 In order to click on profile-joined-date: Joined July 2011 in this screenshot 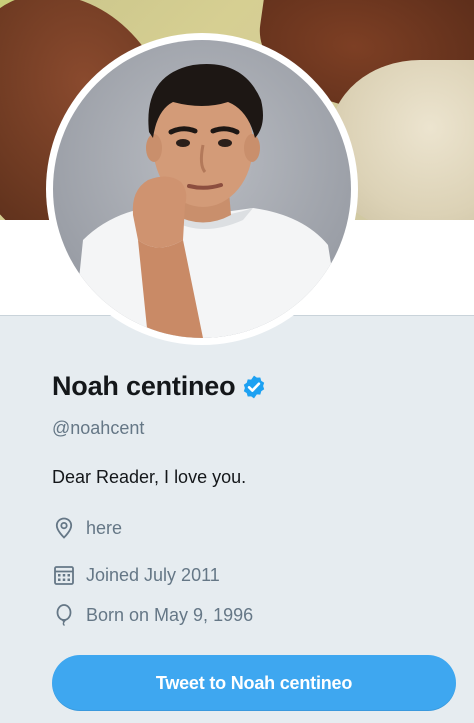, I will do `click(136, 575)`.